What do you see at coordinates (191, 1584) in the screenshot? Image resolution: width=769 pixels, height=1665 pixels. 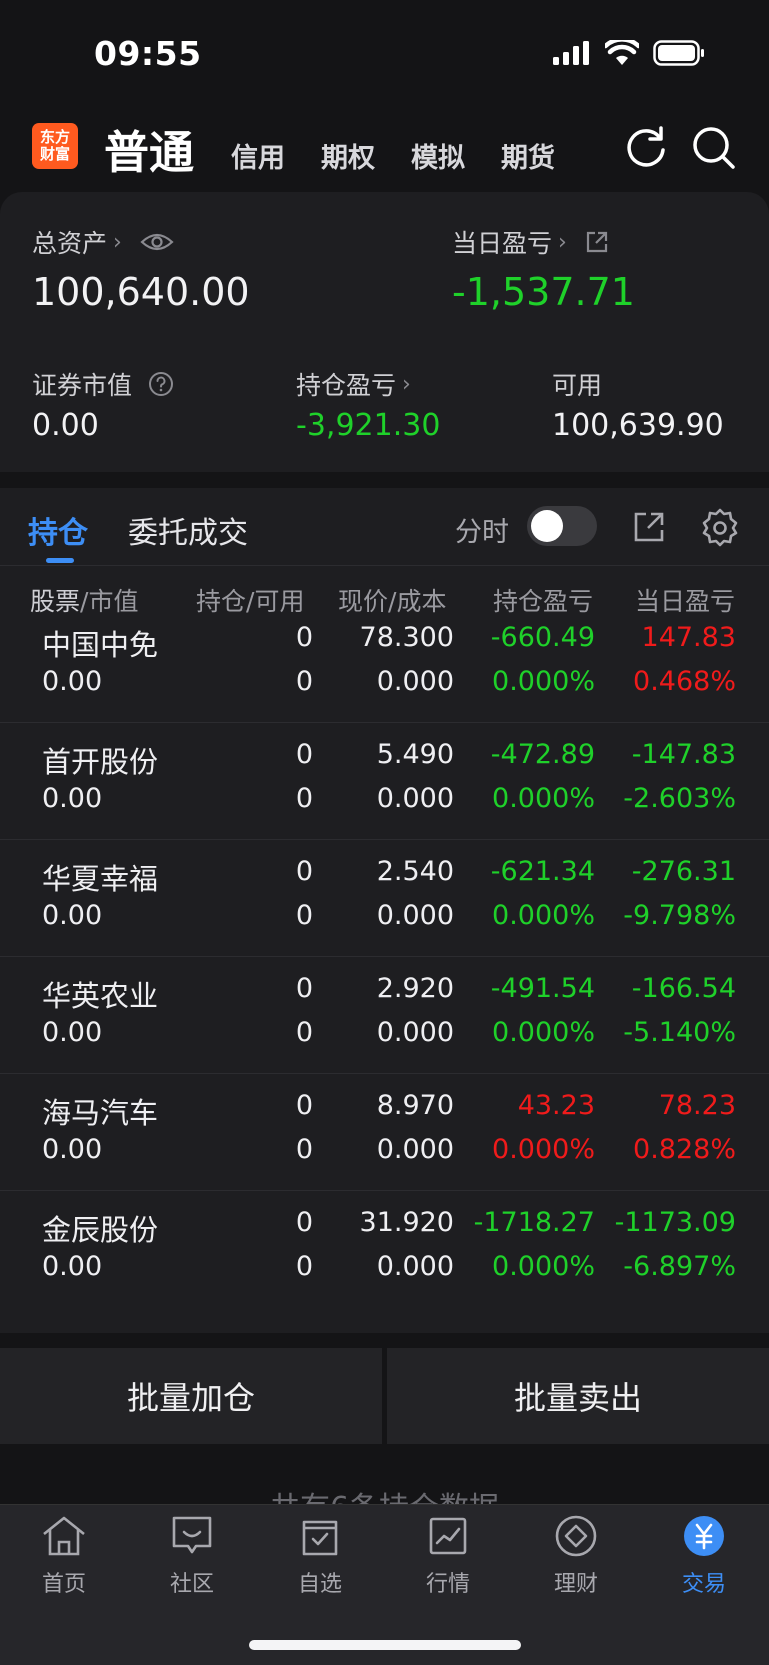 I see `tabbar-label: 社区` at bounding box center [191, 1584].